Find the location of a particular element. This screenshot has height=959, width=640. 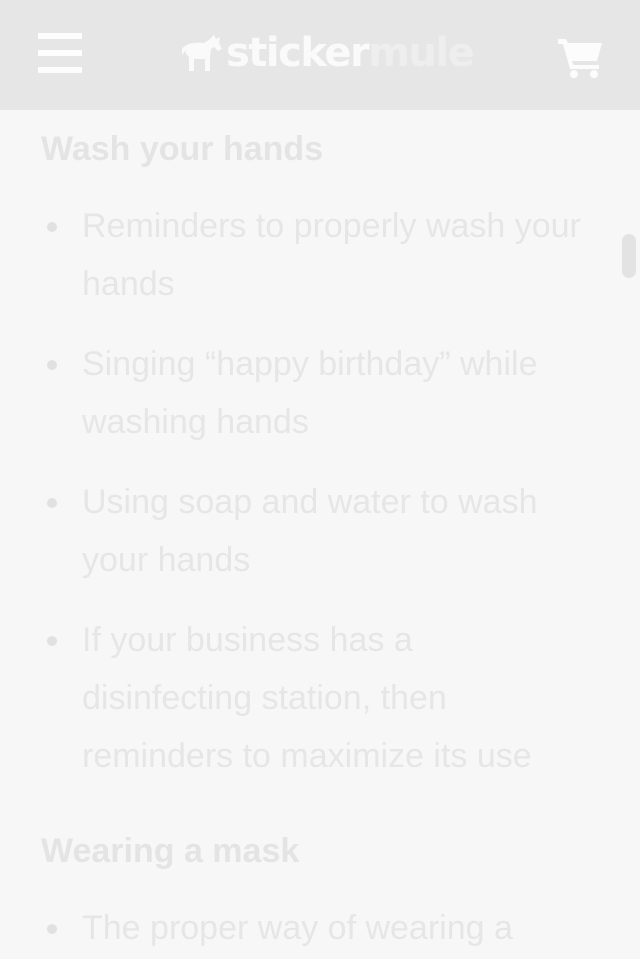

list-item: Reminders to properly wash your hands is located at coordinates (324, 255).